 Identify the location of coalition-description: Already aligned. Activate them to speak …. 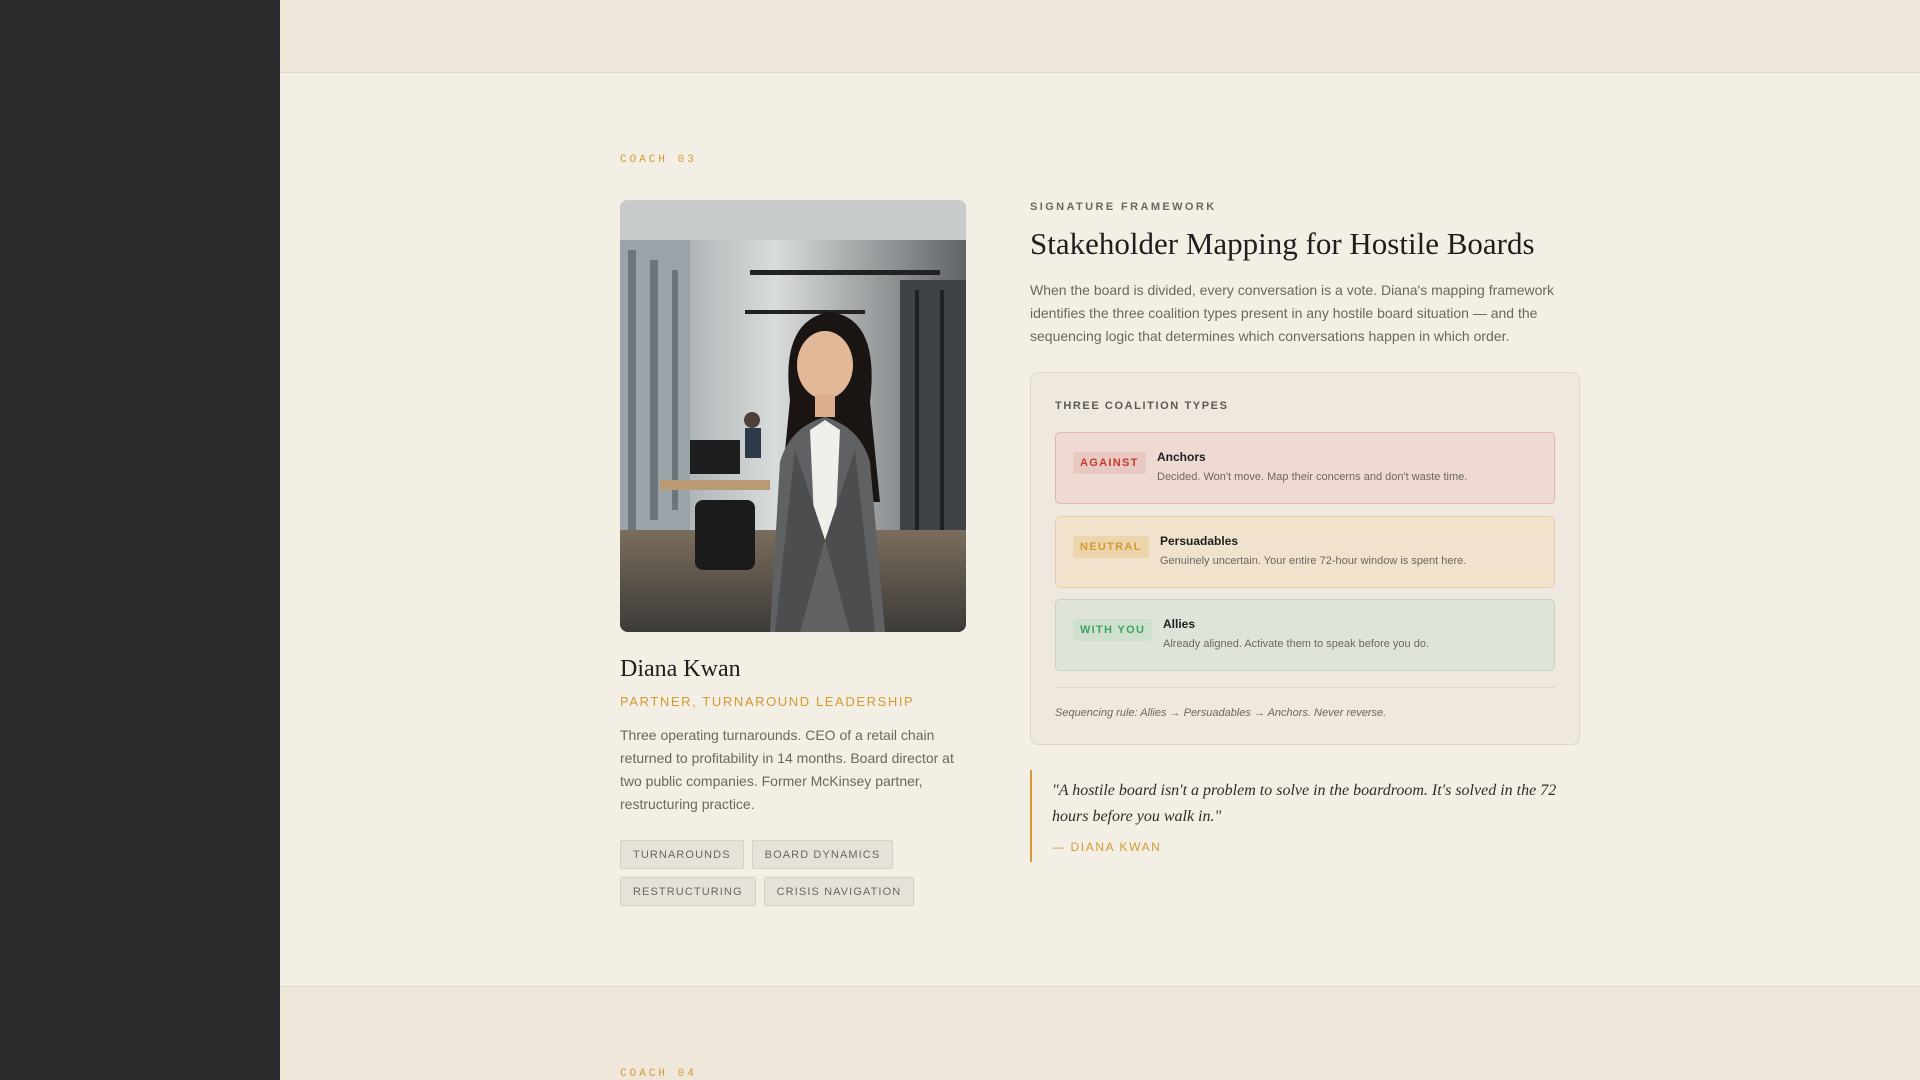
(1296, 644).